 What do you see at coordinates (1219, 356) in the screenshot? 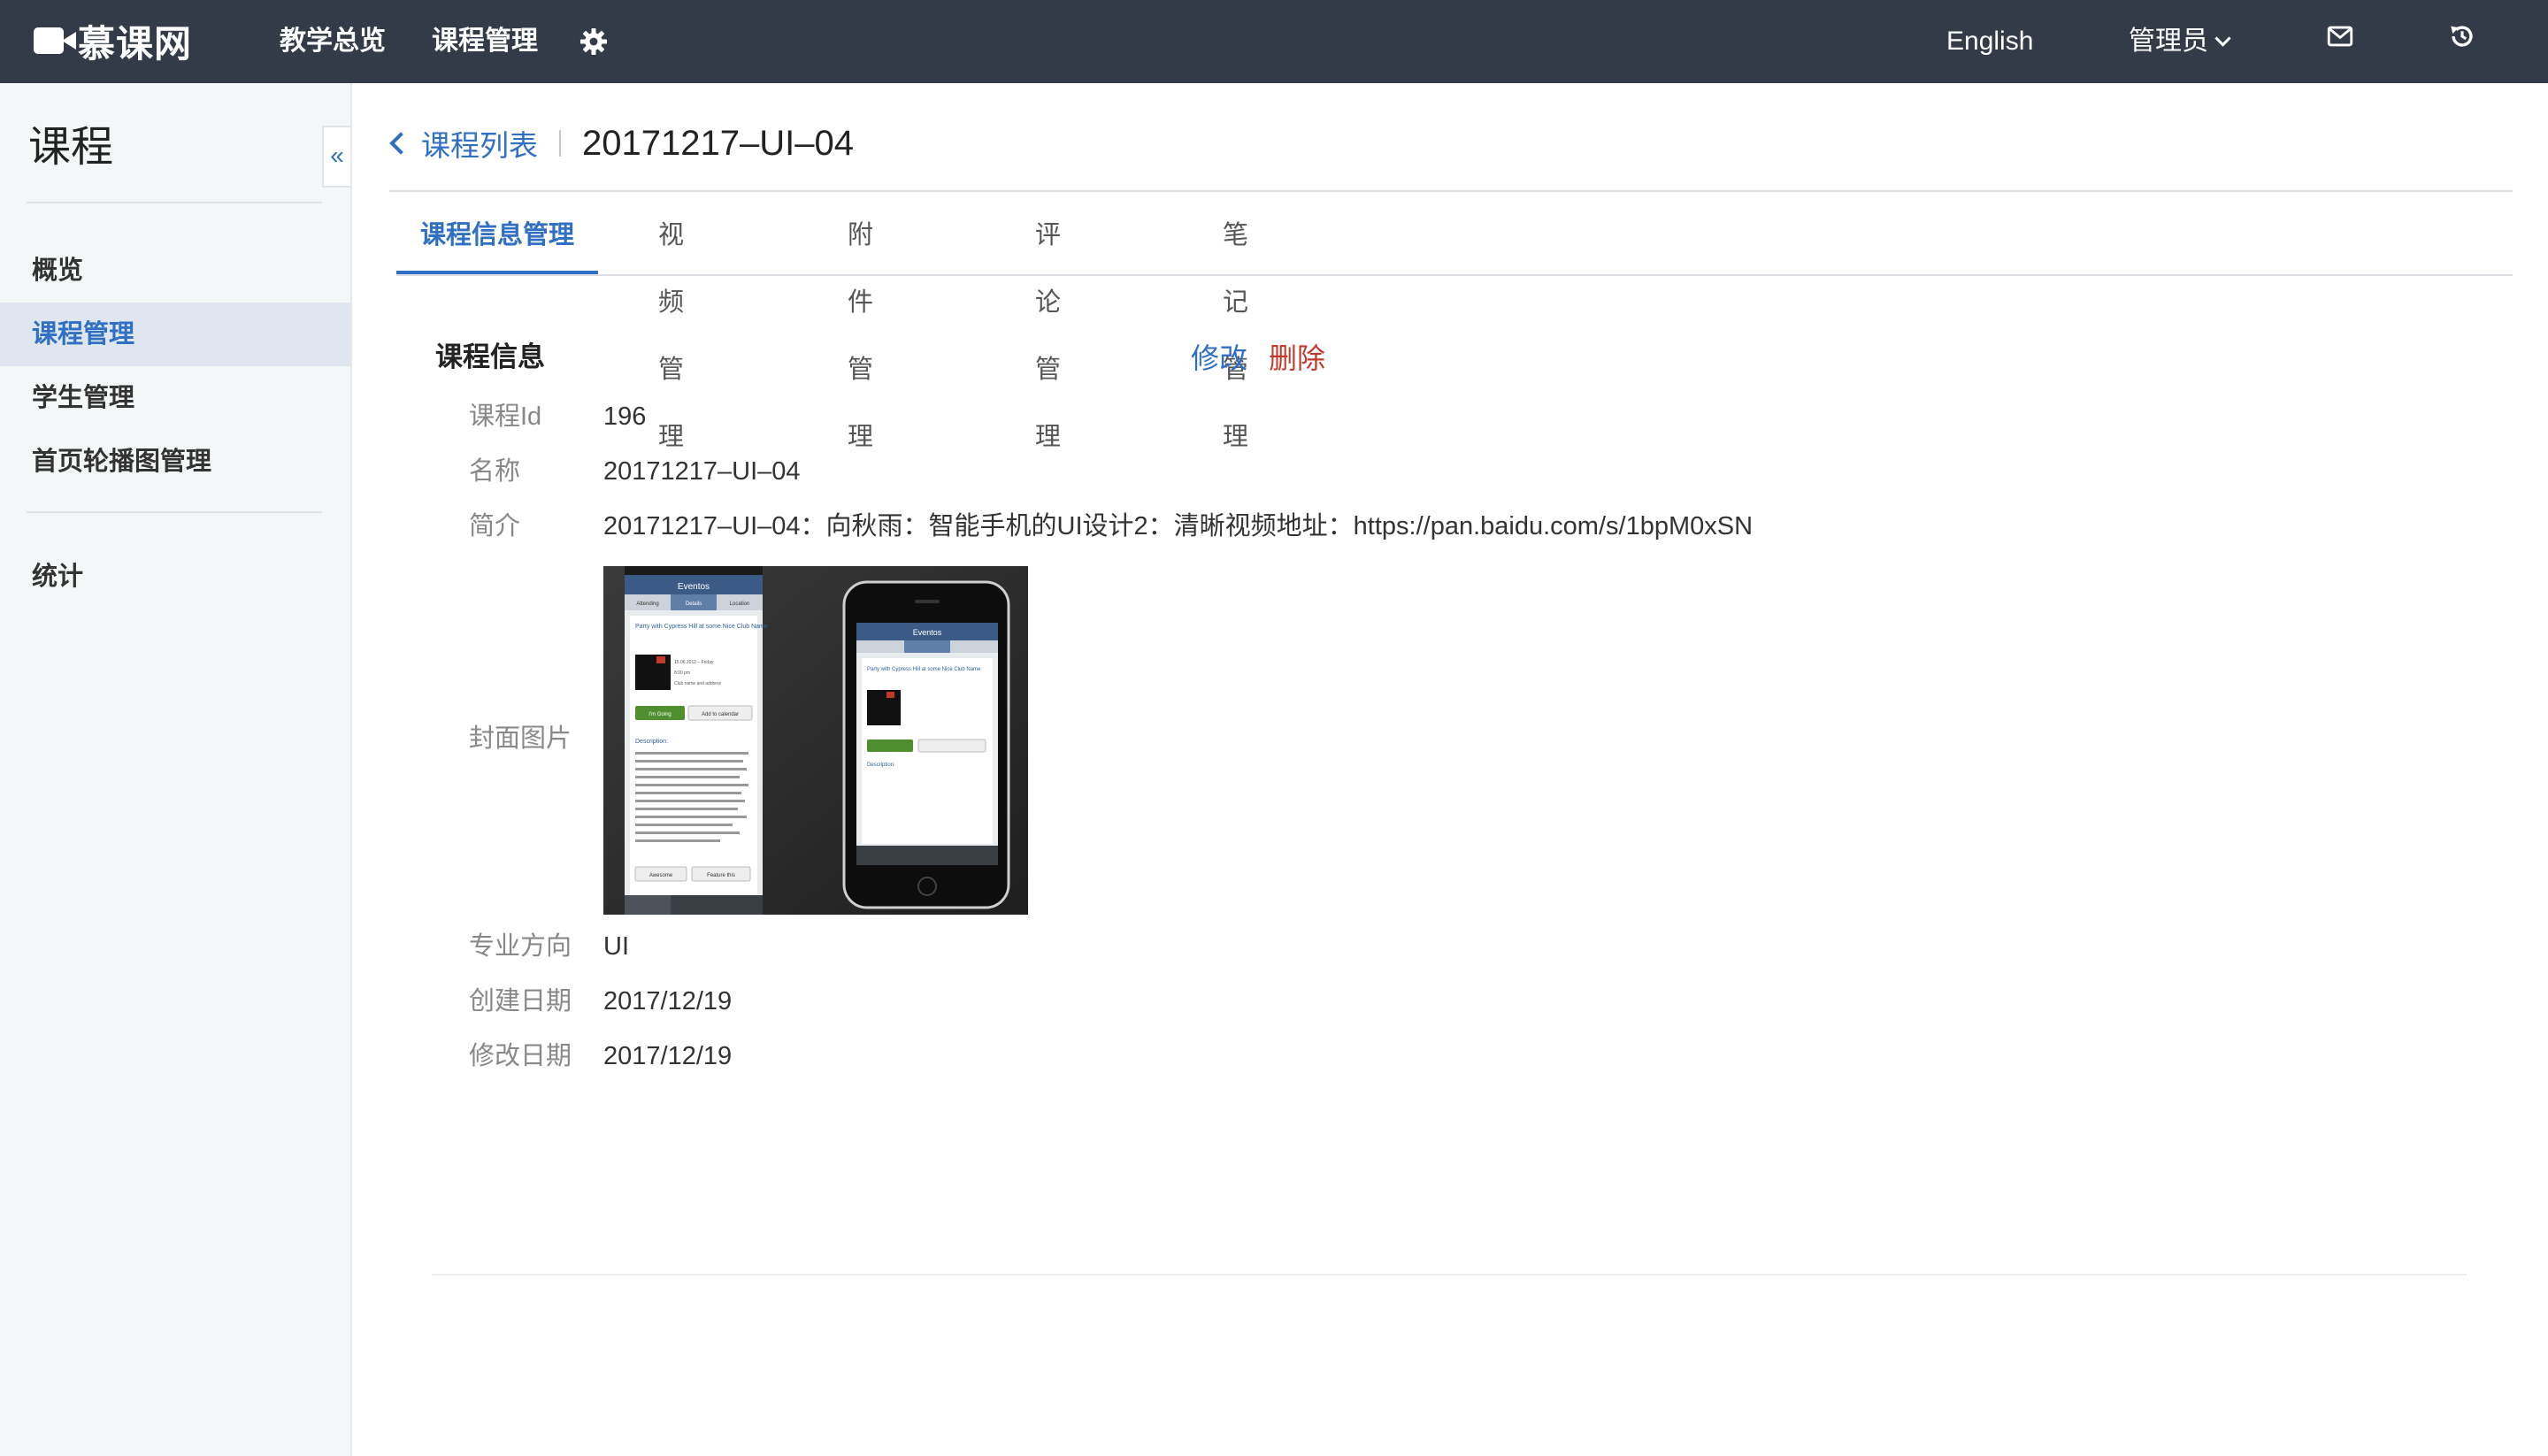
I see `edit-button: 修改` at bounding box center [1219, 356].